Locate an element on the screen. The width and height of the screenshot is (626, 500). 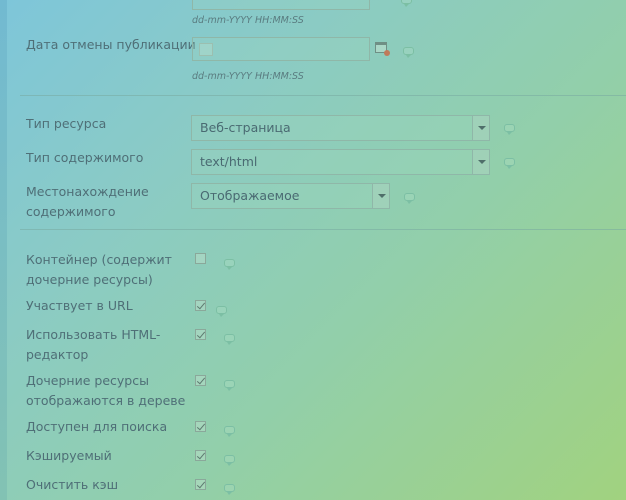
option-label-tree: Дочерние ресурсы отображаются в дереве is located at coordinates (106, 390).